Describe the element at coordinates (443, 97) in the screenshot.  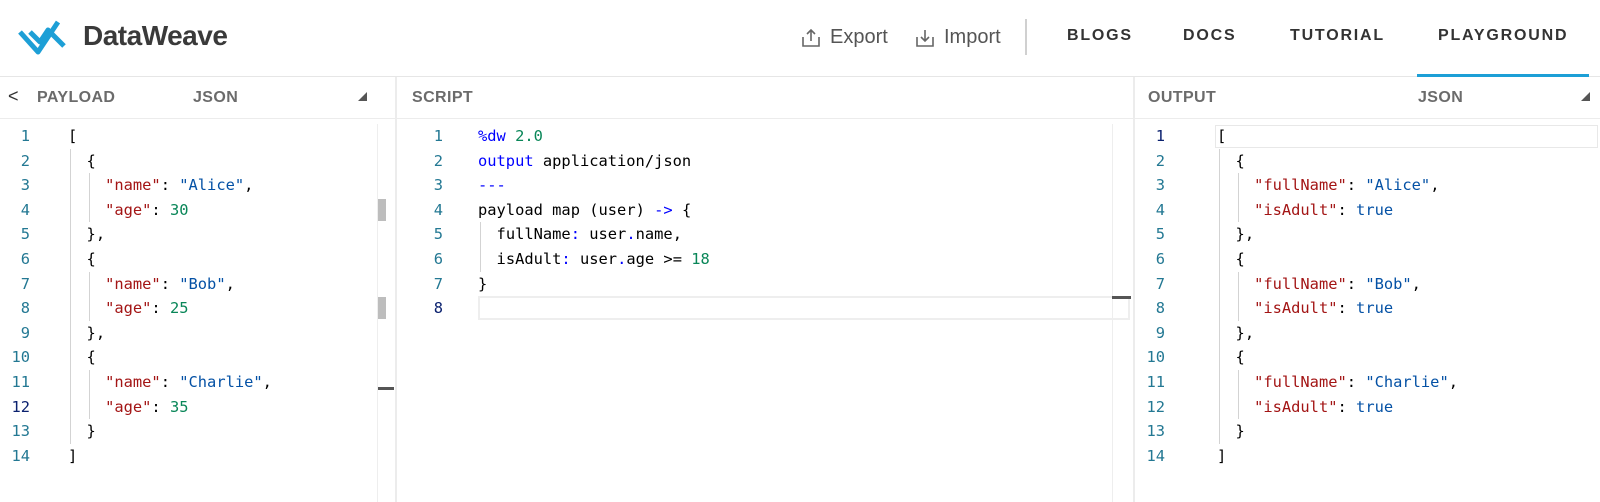
I see `script-title: SCRIPT` at that location.